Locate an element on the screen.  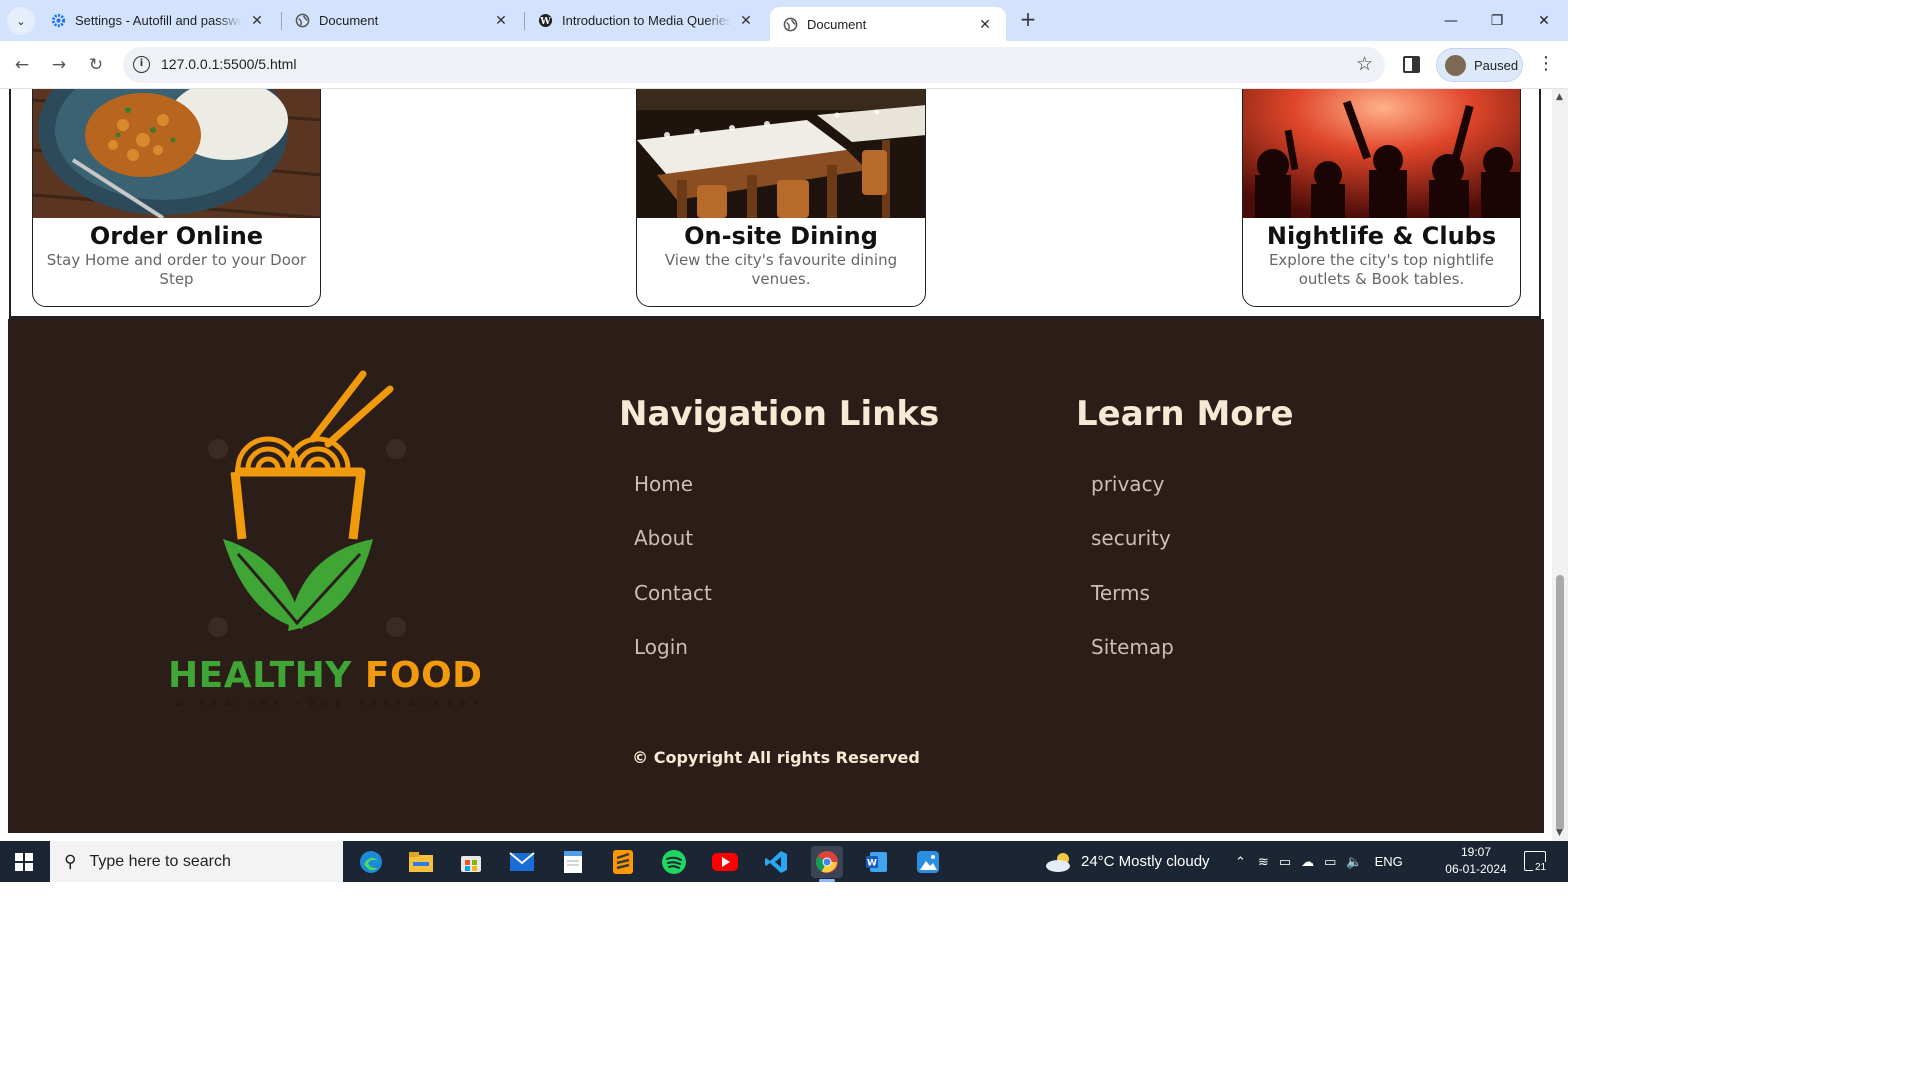
weather-widget: 24°C Mostly cloudy is located at coordinates (1127, 861).